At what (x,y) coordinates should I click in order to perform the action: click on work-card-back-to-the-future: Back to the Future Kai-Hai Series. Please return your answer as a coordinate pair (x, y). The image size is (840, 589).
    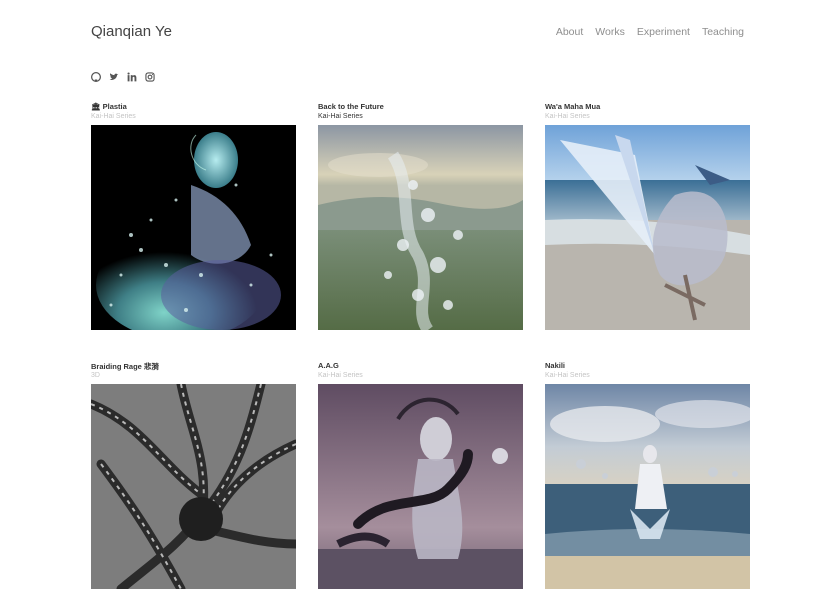
    Looking at the image, I should click on (420, 216).